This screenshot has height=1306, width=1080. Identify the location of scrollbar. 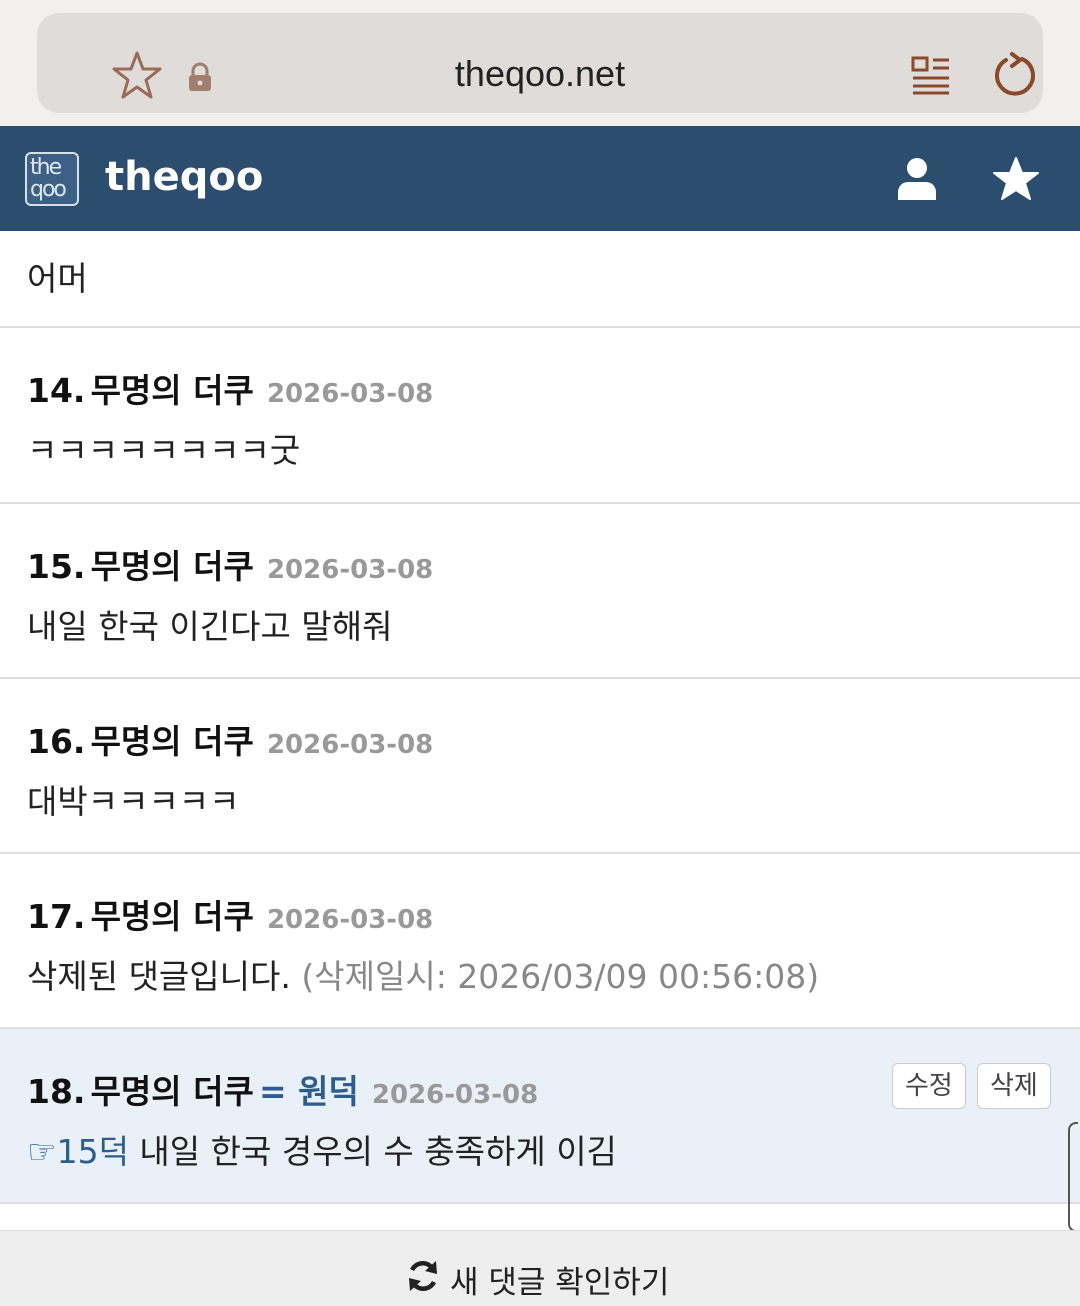
(1073, 1177).